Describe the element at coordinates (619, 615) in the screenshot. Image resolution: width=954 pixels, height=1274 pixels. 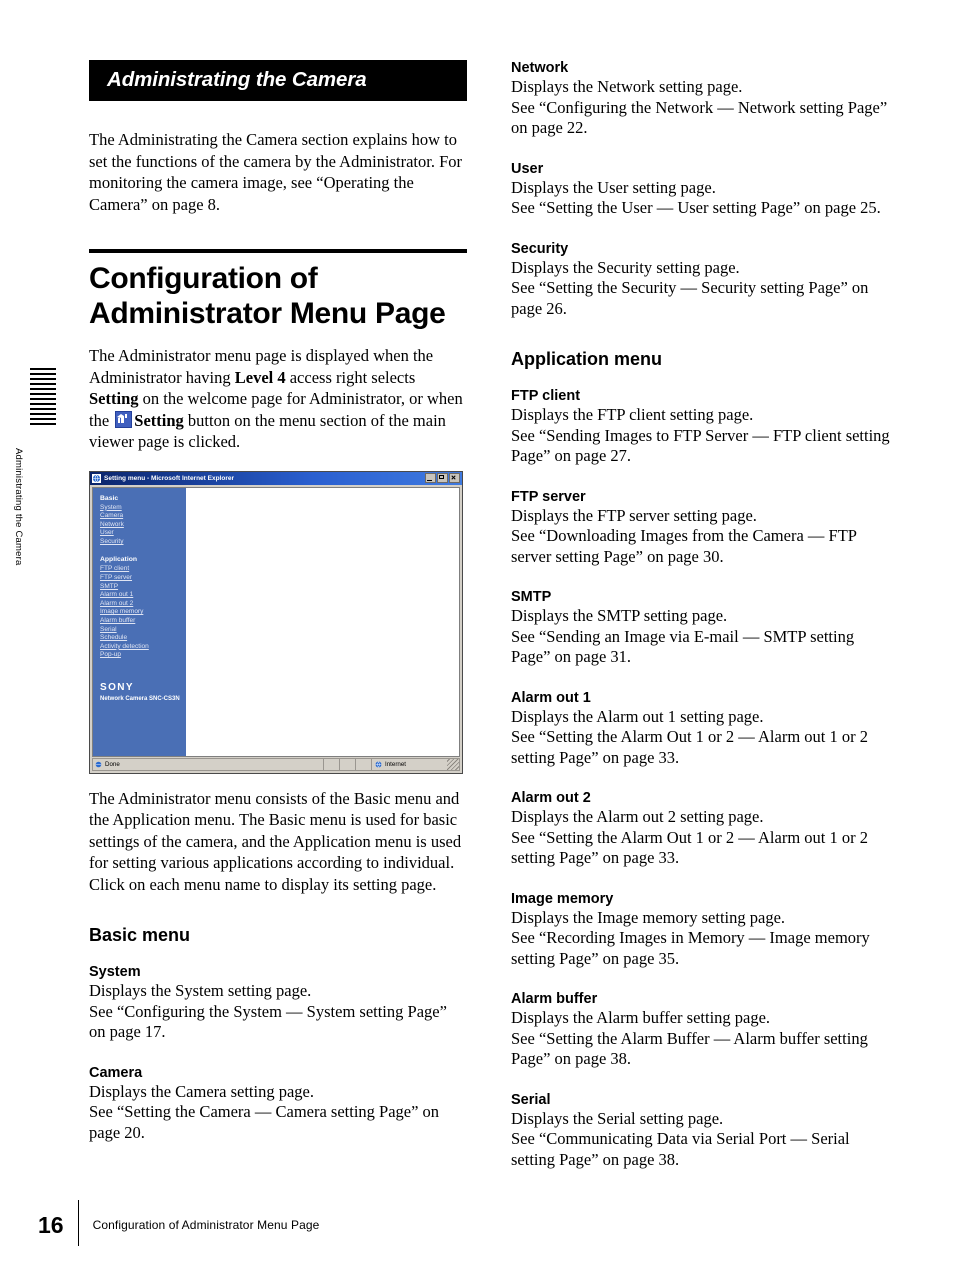
I see `entry-desc-smtp-line1: Displays the SMTP setting page.` at that location.